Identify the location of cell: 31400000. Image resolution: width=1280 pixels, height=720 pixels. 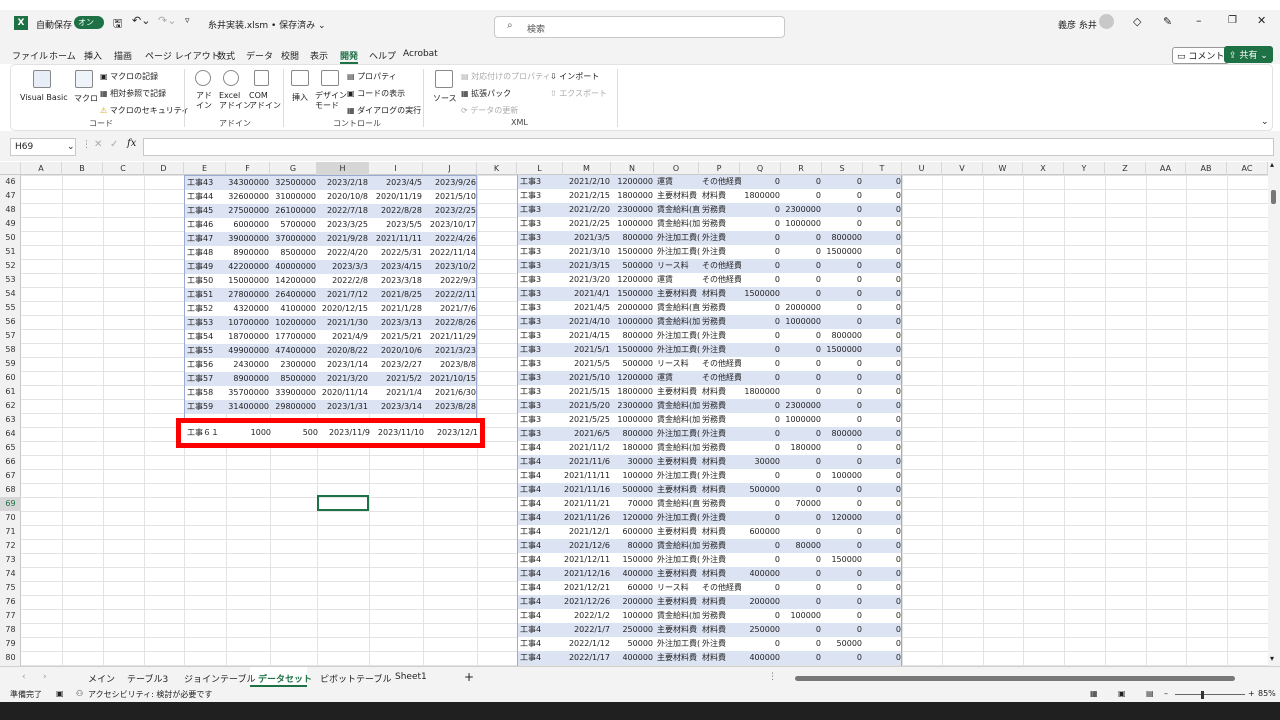
(249, 407).